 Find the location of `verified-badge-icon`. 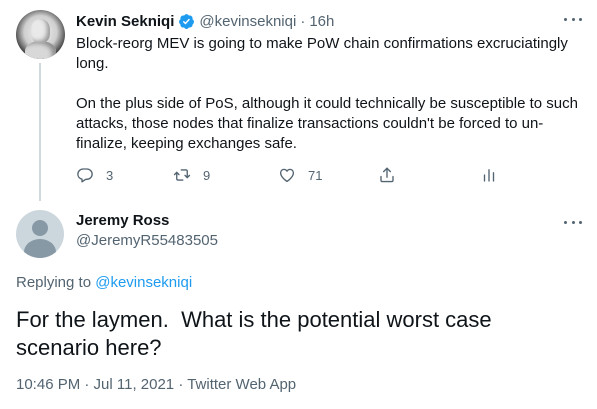

verified-badge-icon is located at coordinates (187, 21).